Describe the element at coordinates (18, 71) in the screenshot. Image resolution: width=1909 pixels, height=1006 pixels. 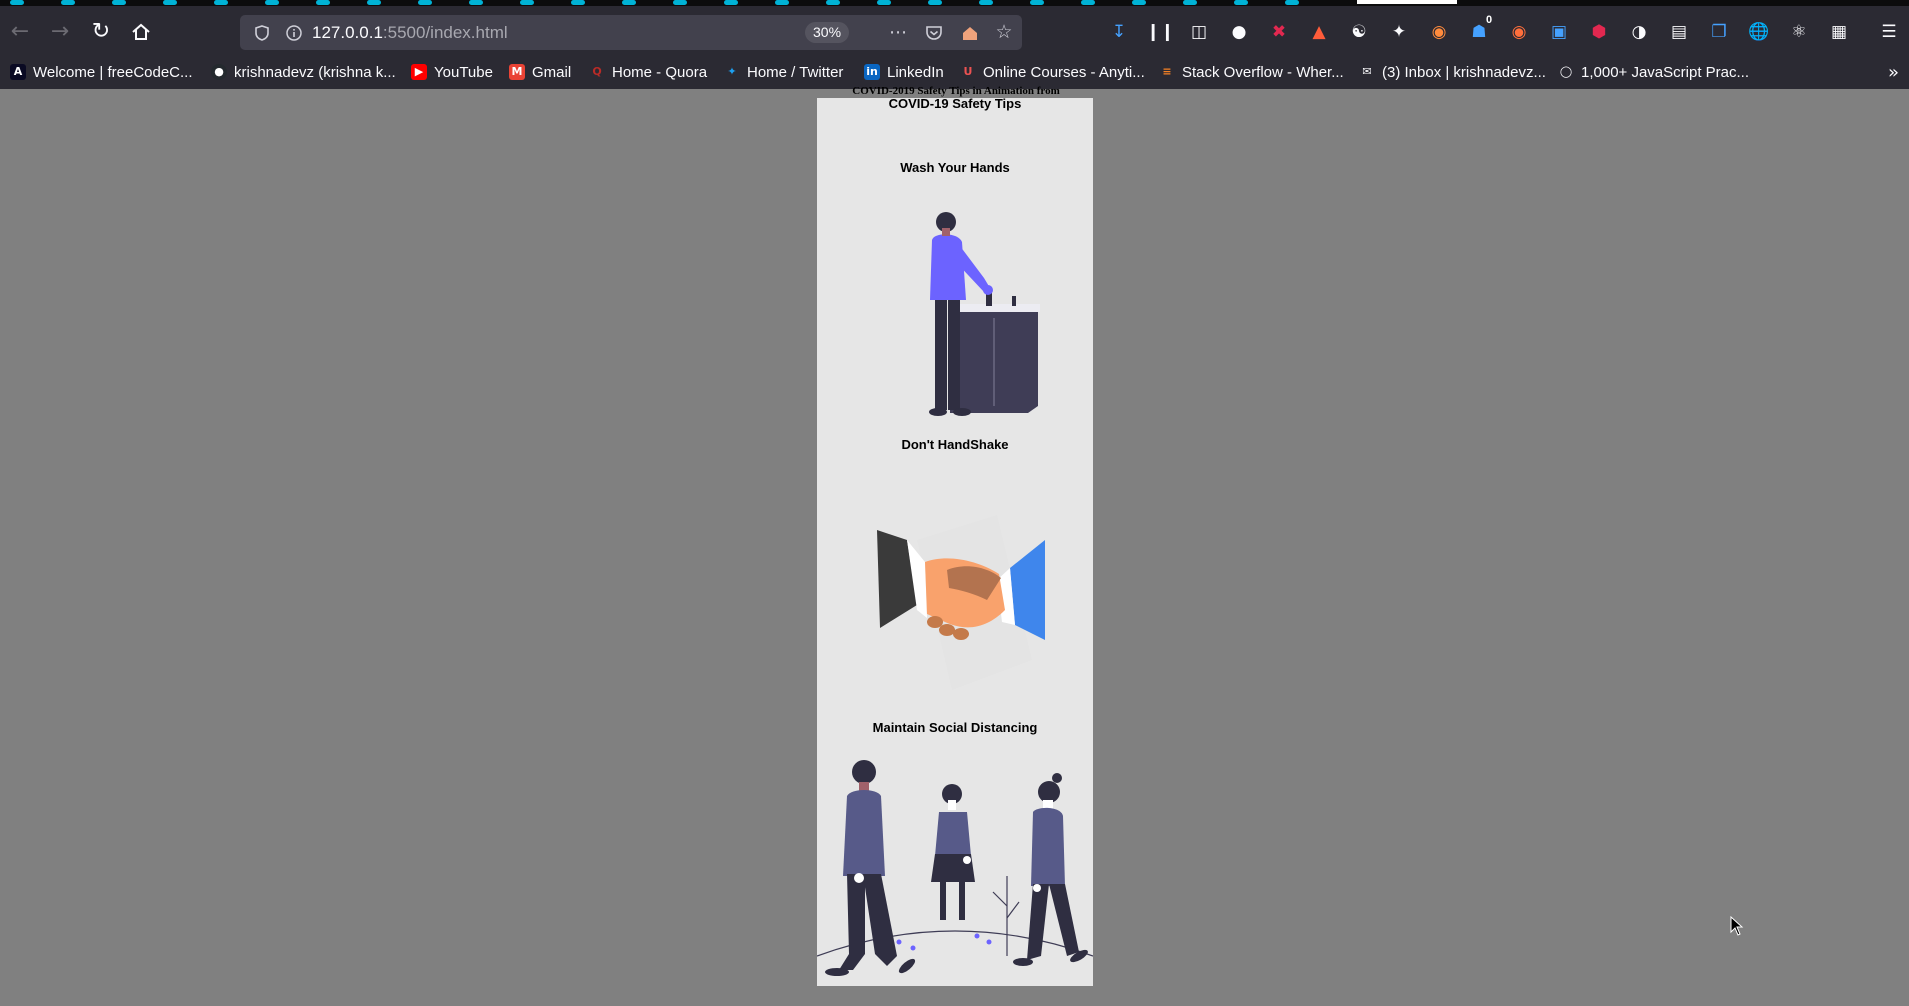
I see `freecodecamp-icon: A` at that location.